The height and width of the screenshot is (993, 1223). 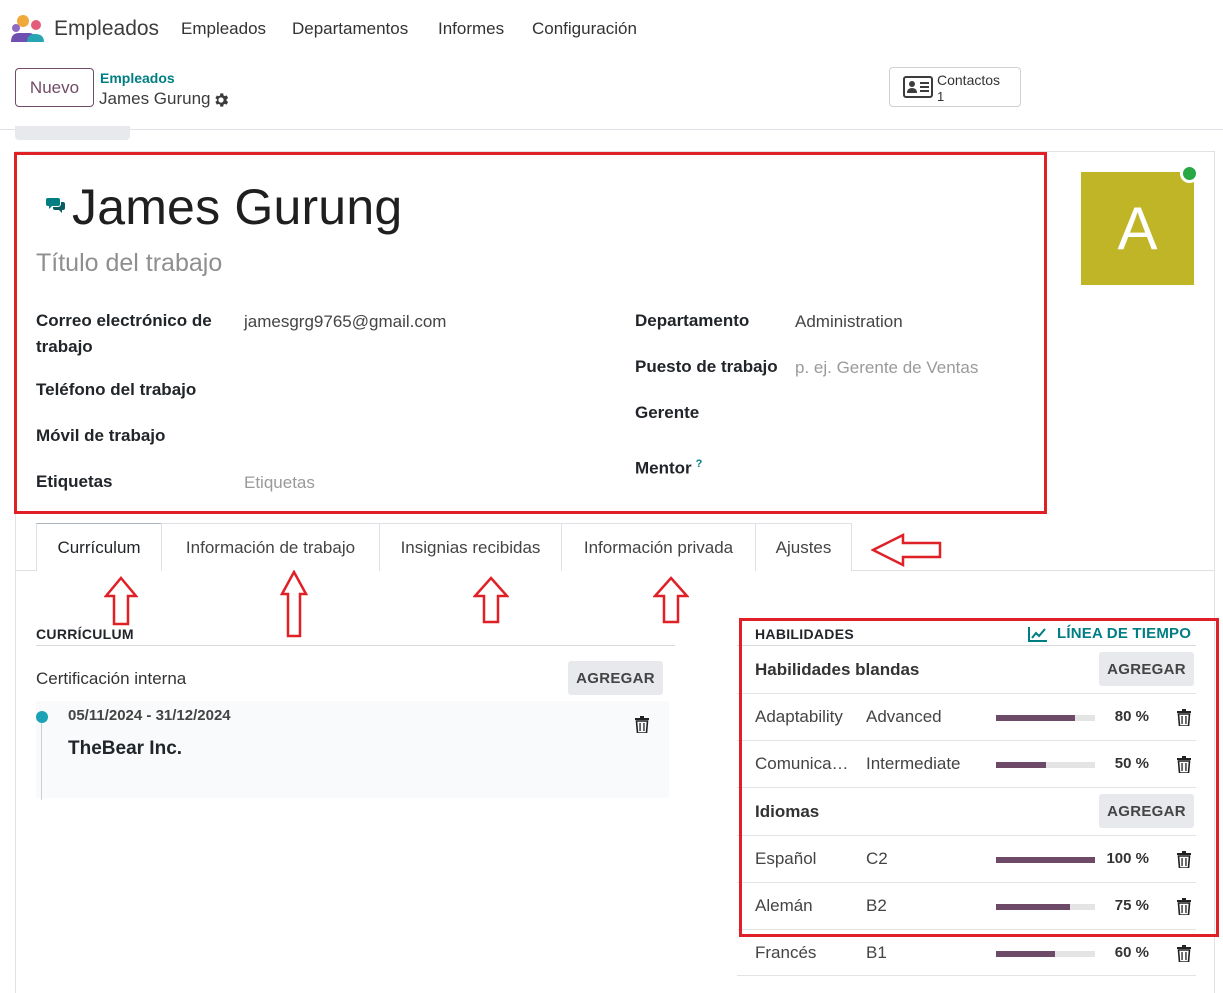 I want to click on contacts-smart-button: Contactos 1, so click(x=955, y=87).